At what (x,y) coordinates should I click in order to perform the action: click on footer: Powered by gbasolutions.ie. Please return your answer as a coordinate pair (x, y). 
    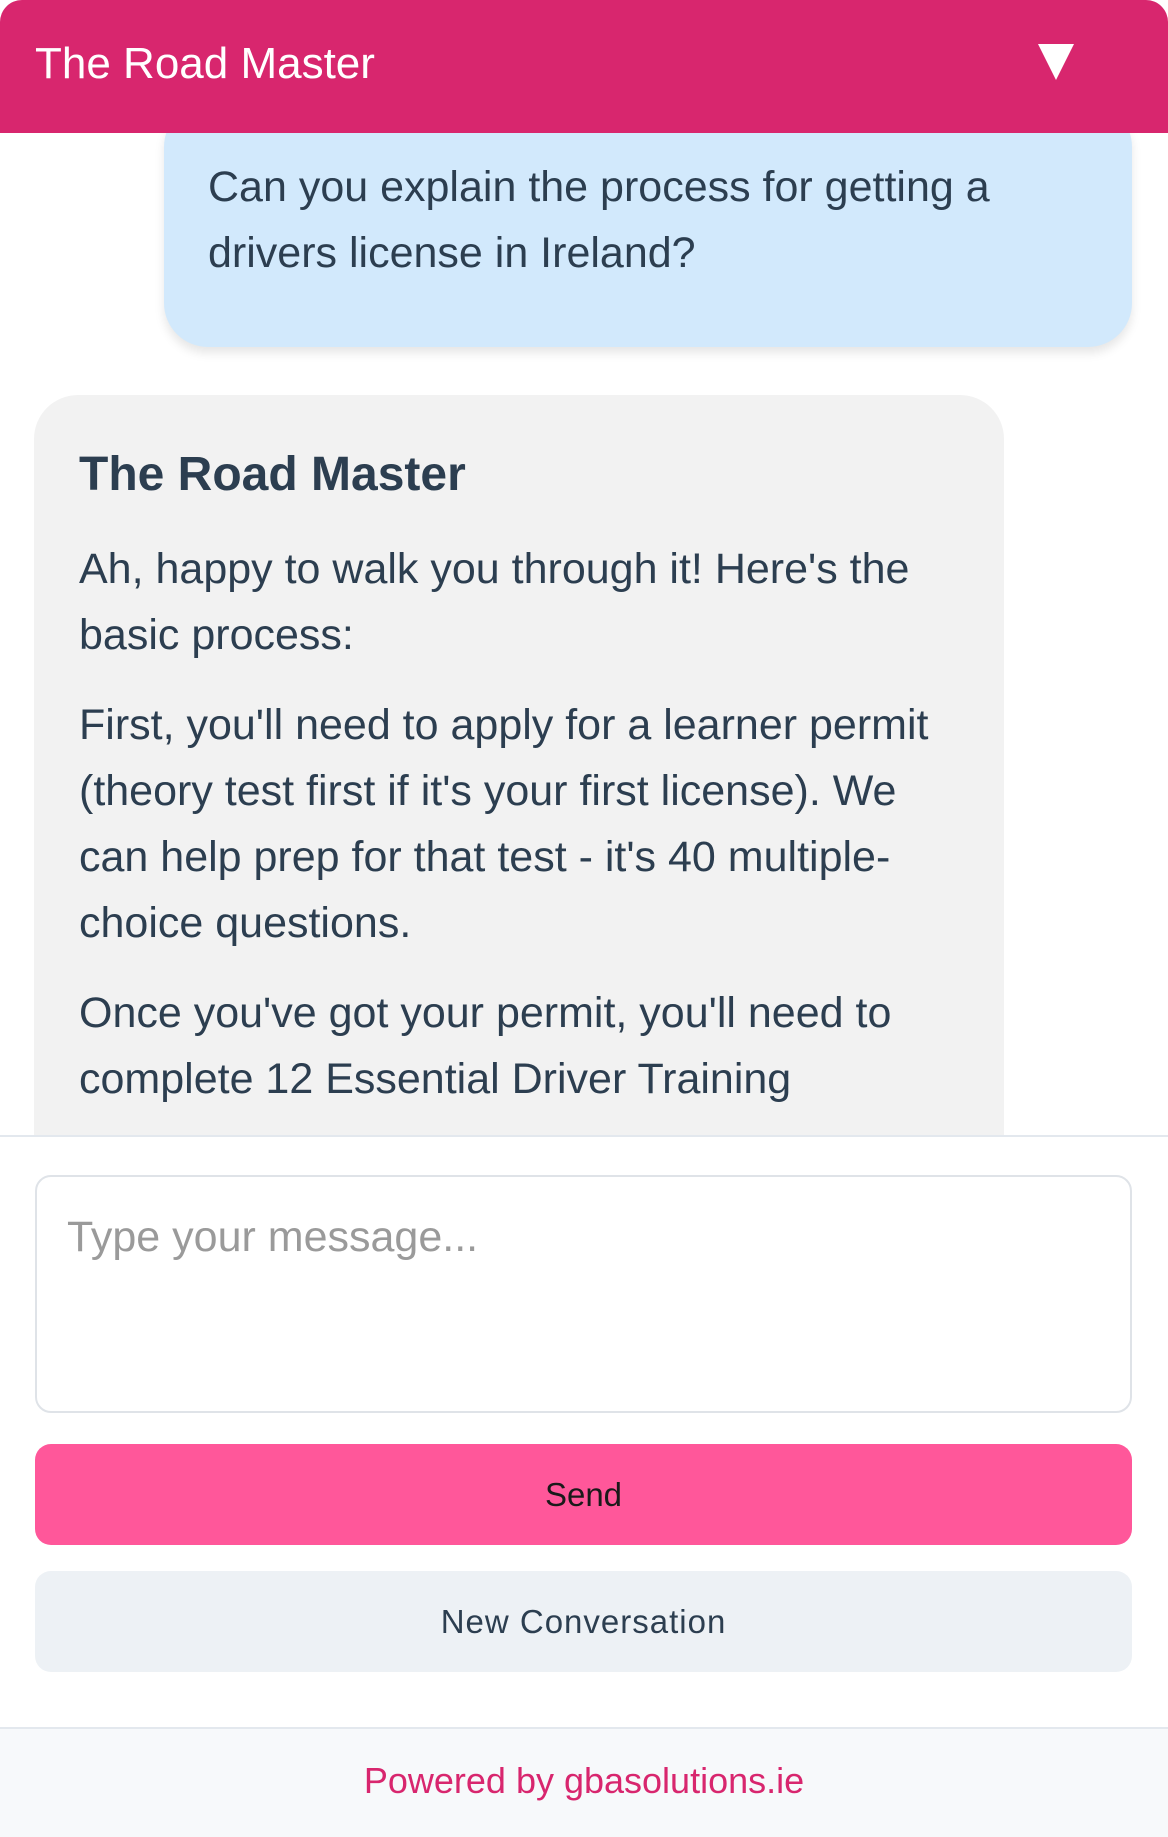
    Looking at the image, I should click on (584, 1782).